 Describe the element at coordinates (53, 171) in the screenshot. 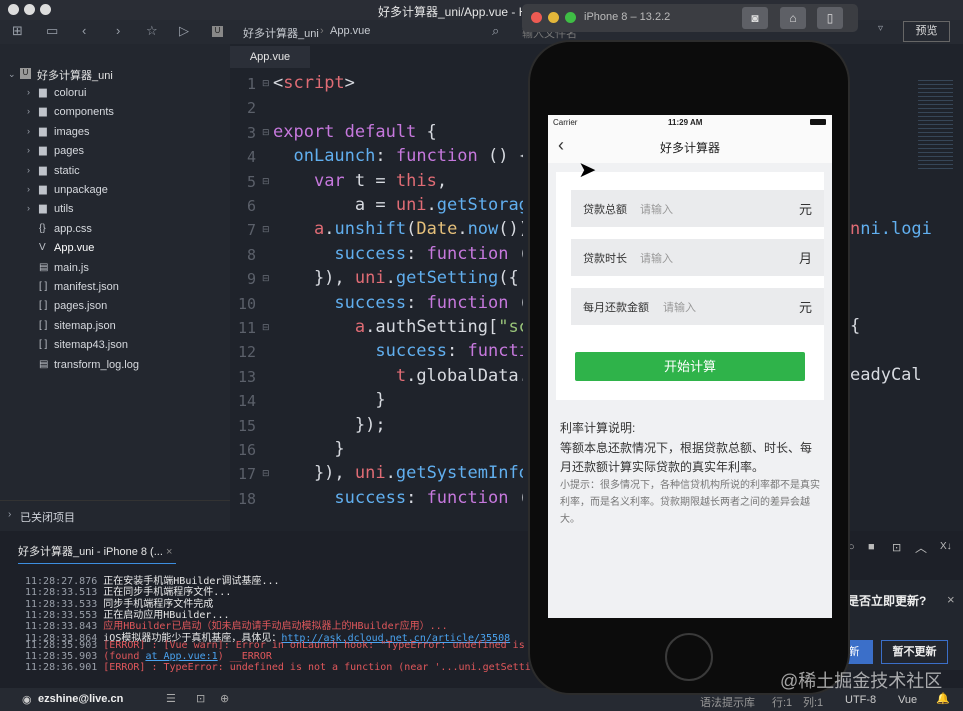

I see `sidebar-item: › ▆ static` at that location.